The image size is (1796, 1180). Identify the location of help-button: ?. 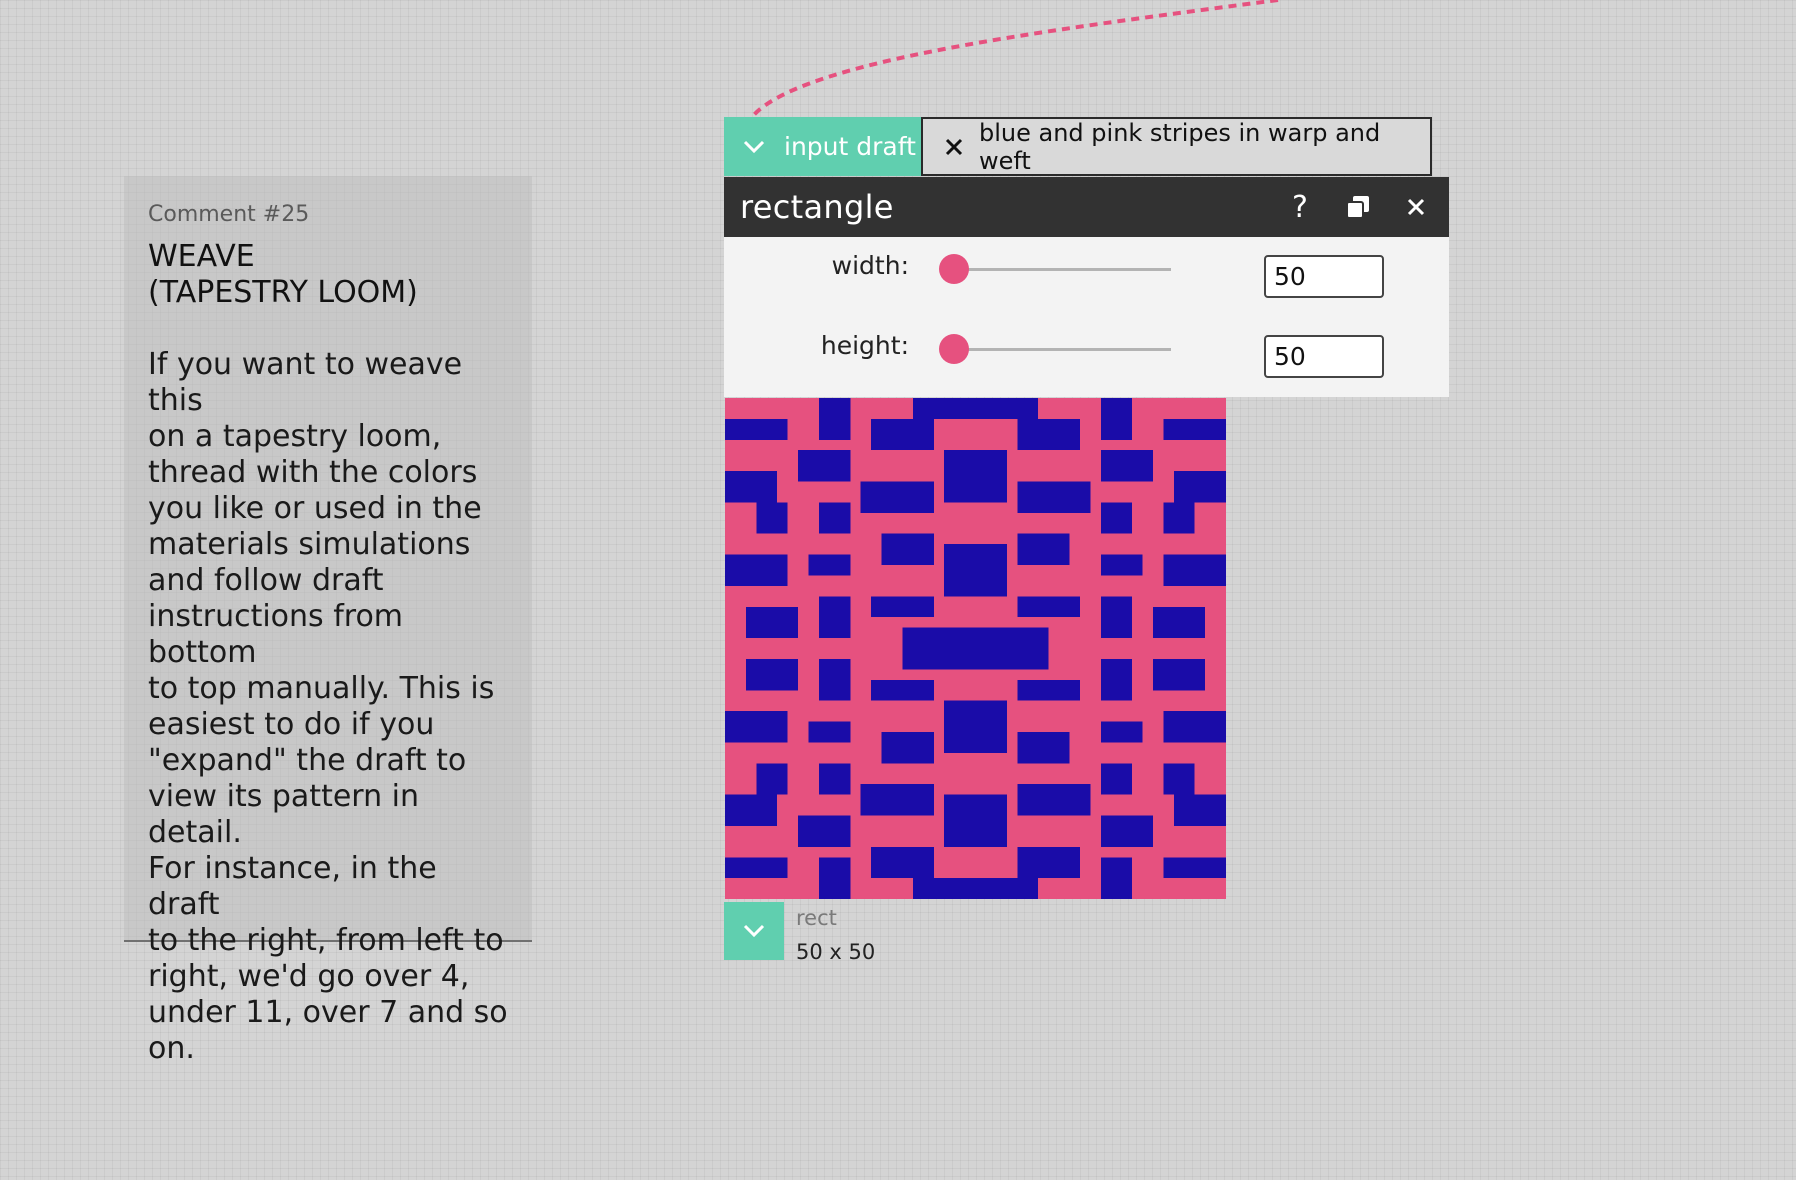
(1300, 207).